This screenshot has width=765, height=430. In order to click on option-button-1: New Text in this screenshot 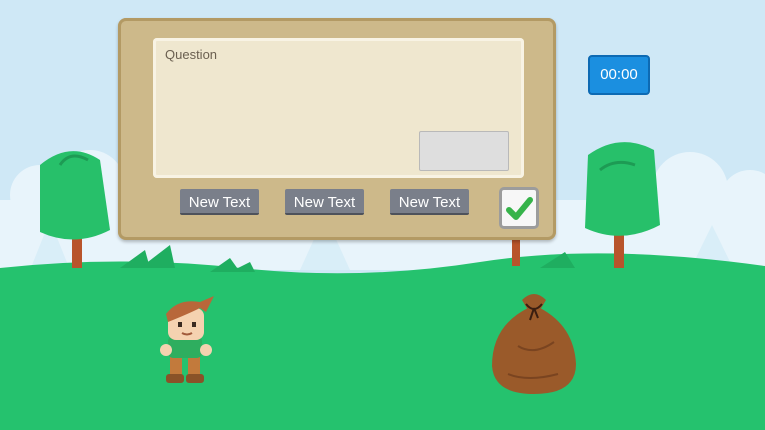, I will do `click(219, 202)`.